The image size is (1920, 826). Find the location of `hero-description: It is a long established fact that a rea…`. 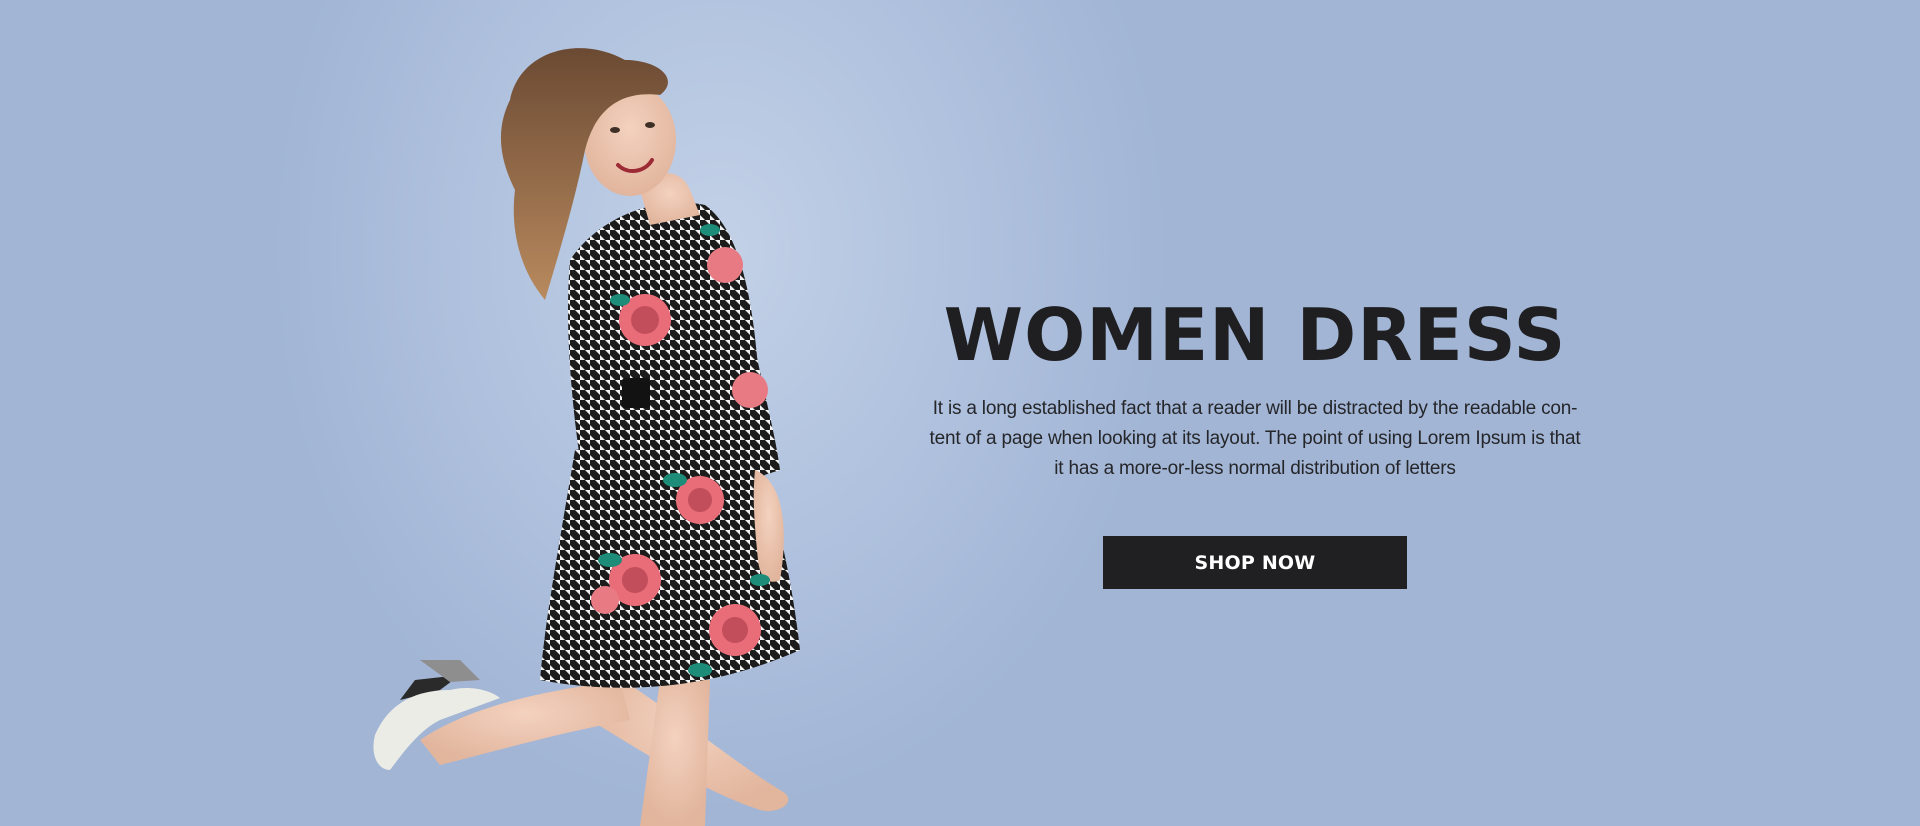

hero-description: It is a long established fact that a rea… is located at coordinates (1255, 438).